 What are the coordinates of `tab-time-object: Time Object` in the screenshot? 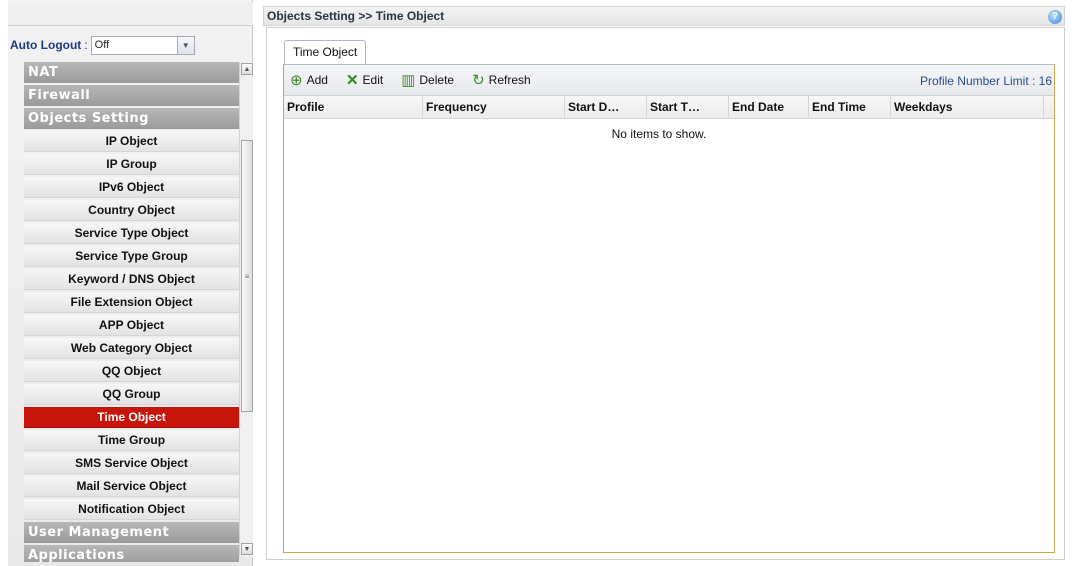 It's located at (325, 52).